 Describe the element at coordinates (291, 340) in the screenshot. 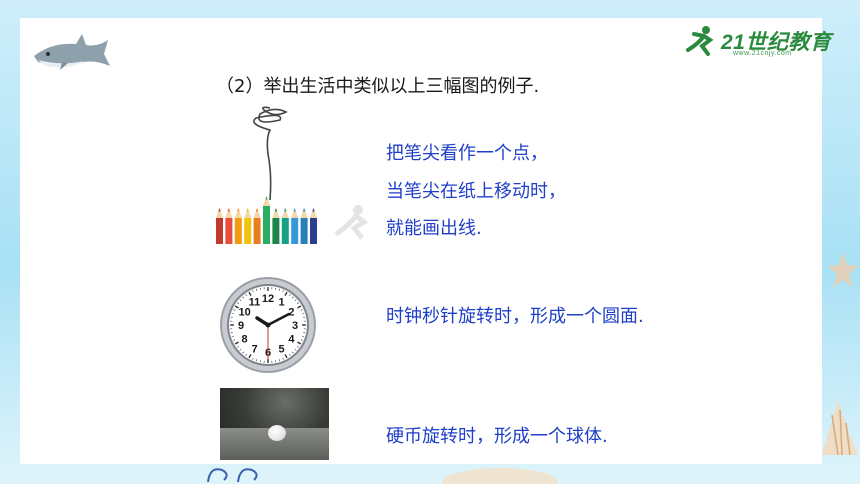

I see `clock-number: 4` at that location.